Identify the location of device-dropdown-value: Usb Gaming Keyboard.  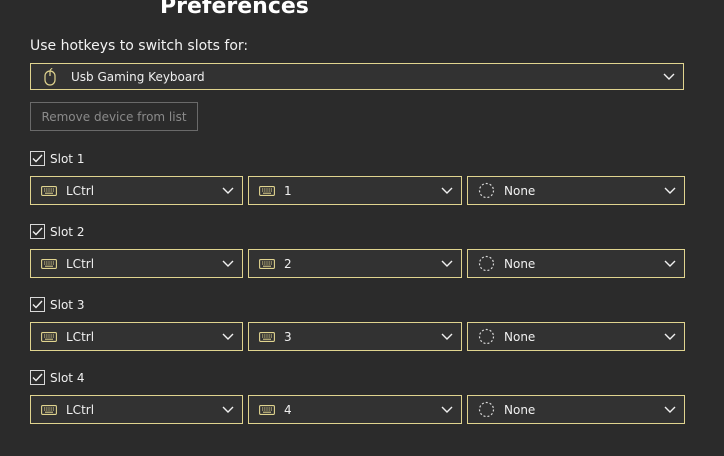
(138, 76).